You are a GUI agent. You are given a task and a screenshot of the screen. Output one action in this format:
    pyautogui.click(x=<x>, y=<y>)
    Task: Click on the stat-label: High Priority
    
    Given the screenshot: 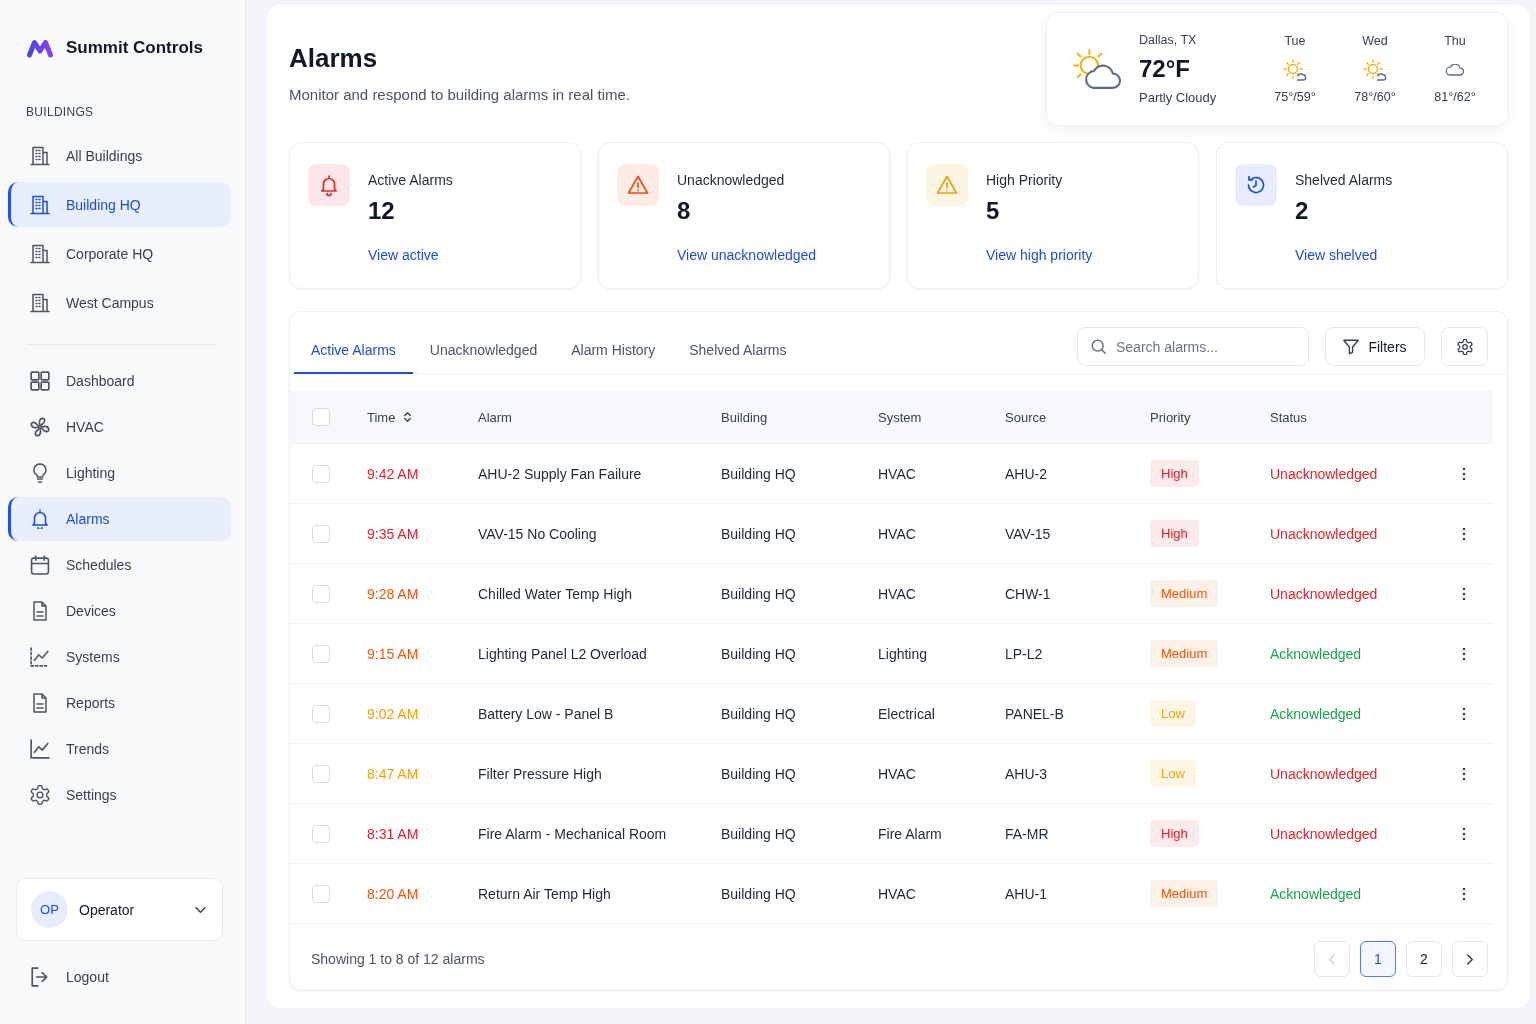 What is the action you would take?
    pyautogui.click(x=1024, y=180)
    